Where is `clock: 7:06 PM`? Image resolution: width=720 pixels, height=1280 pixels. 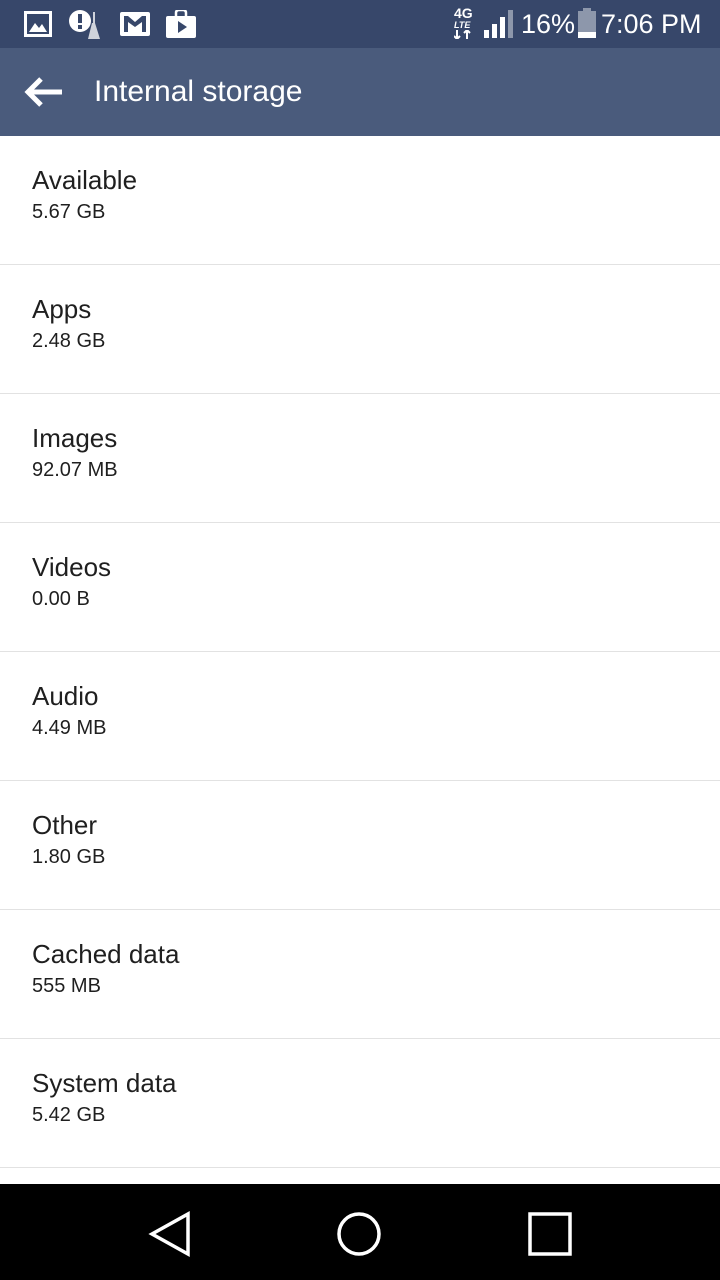
clock: 7:06 PM is located at coordinates (651, 23).